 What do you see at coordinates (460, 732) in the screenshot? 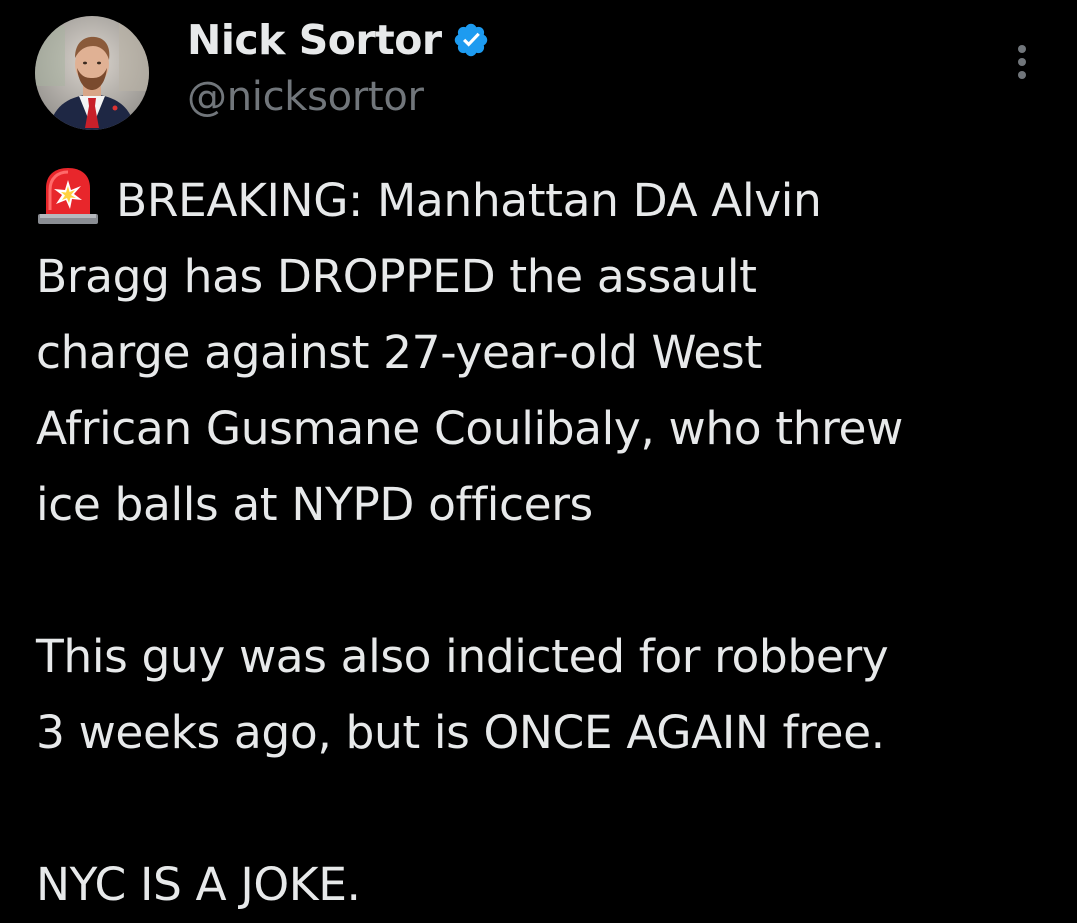
I see `tweet-line: 3 weeks ago, but is ONCE AGAIN free.` at bounding box center [460, 732].